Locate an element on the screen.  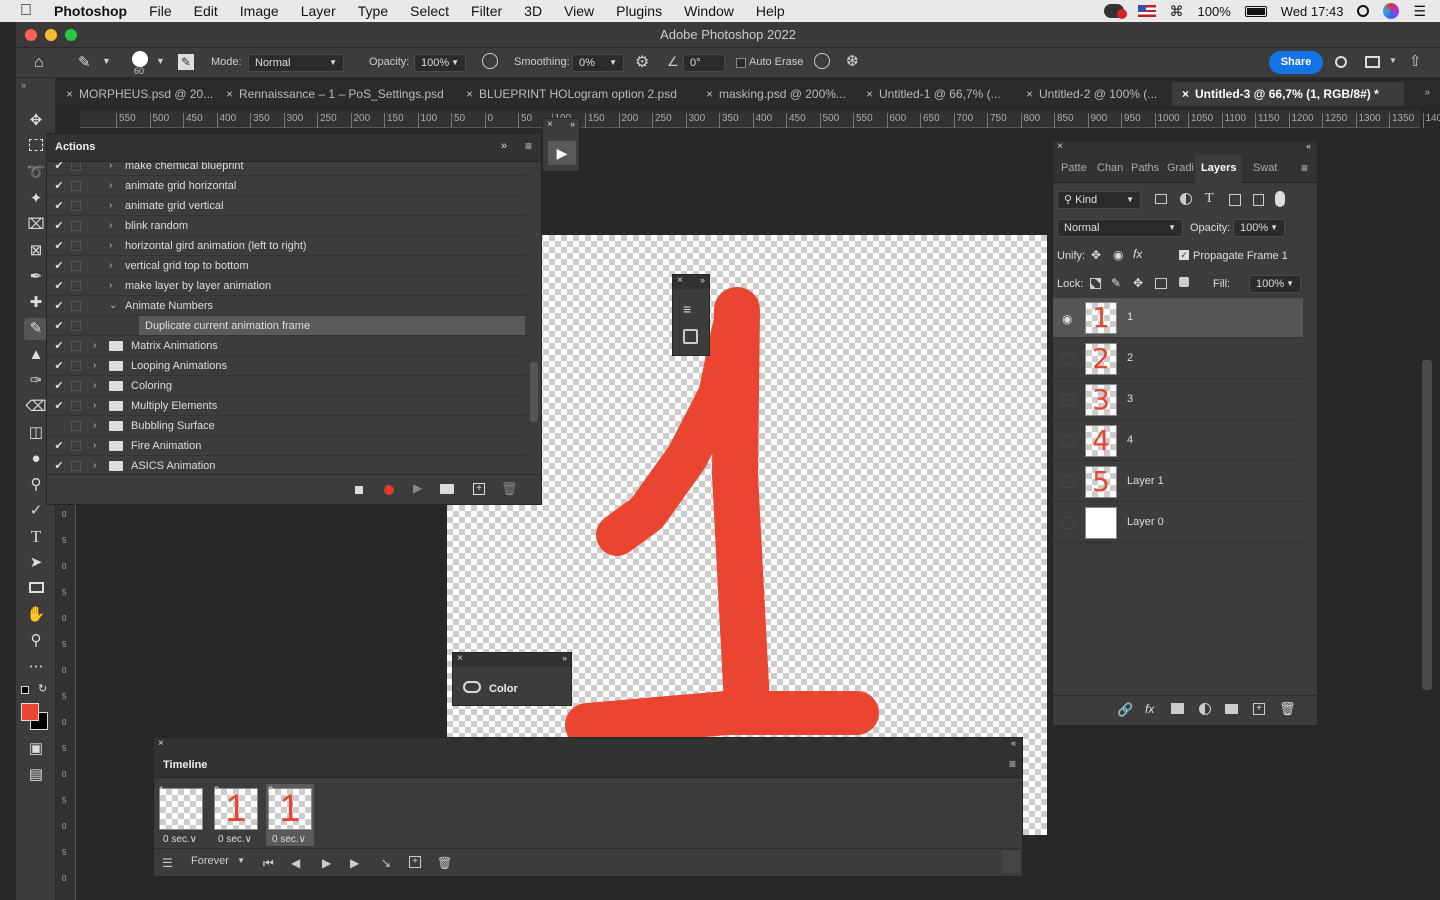
siri-icon is located at coordinates (1391, 11).